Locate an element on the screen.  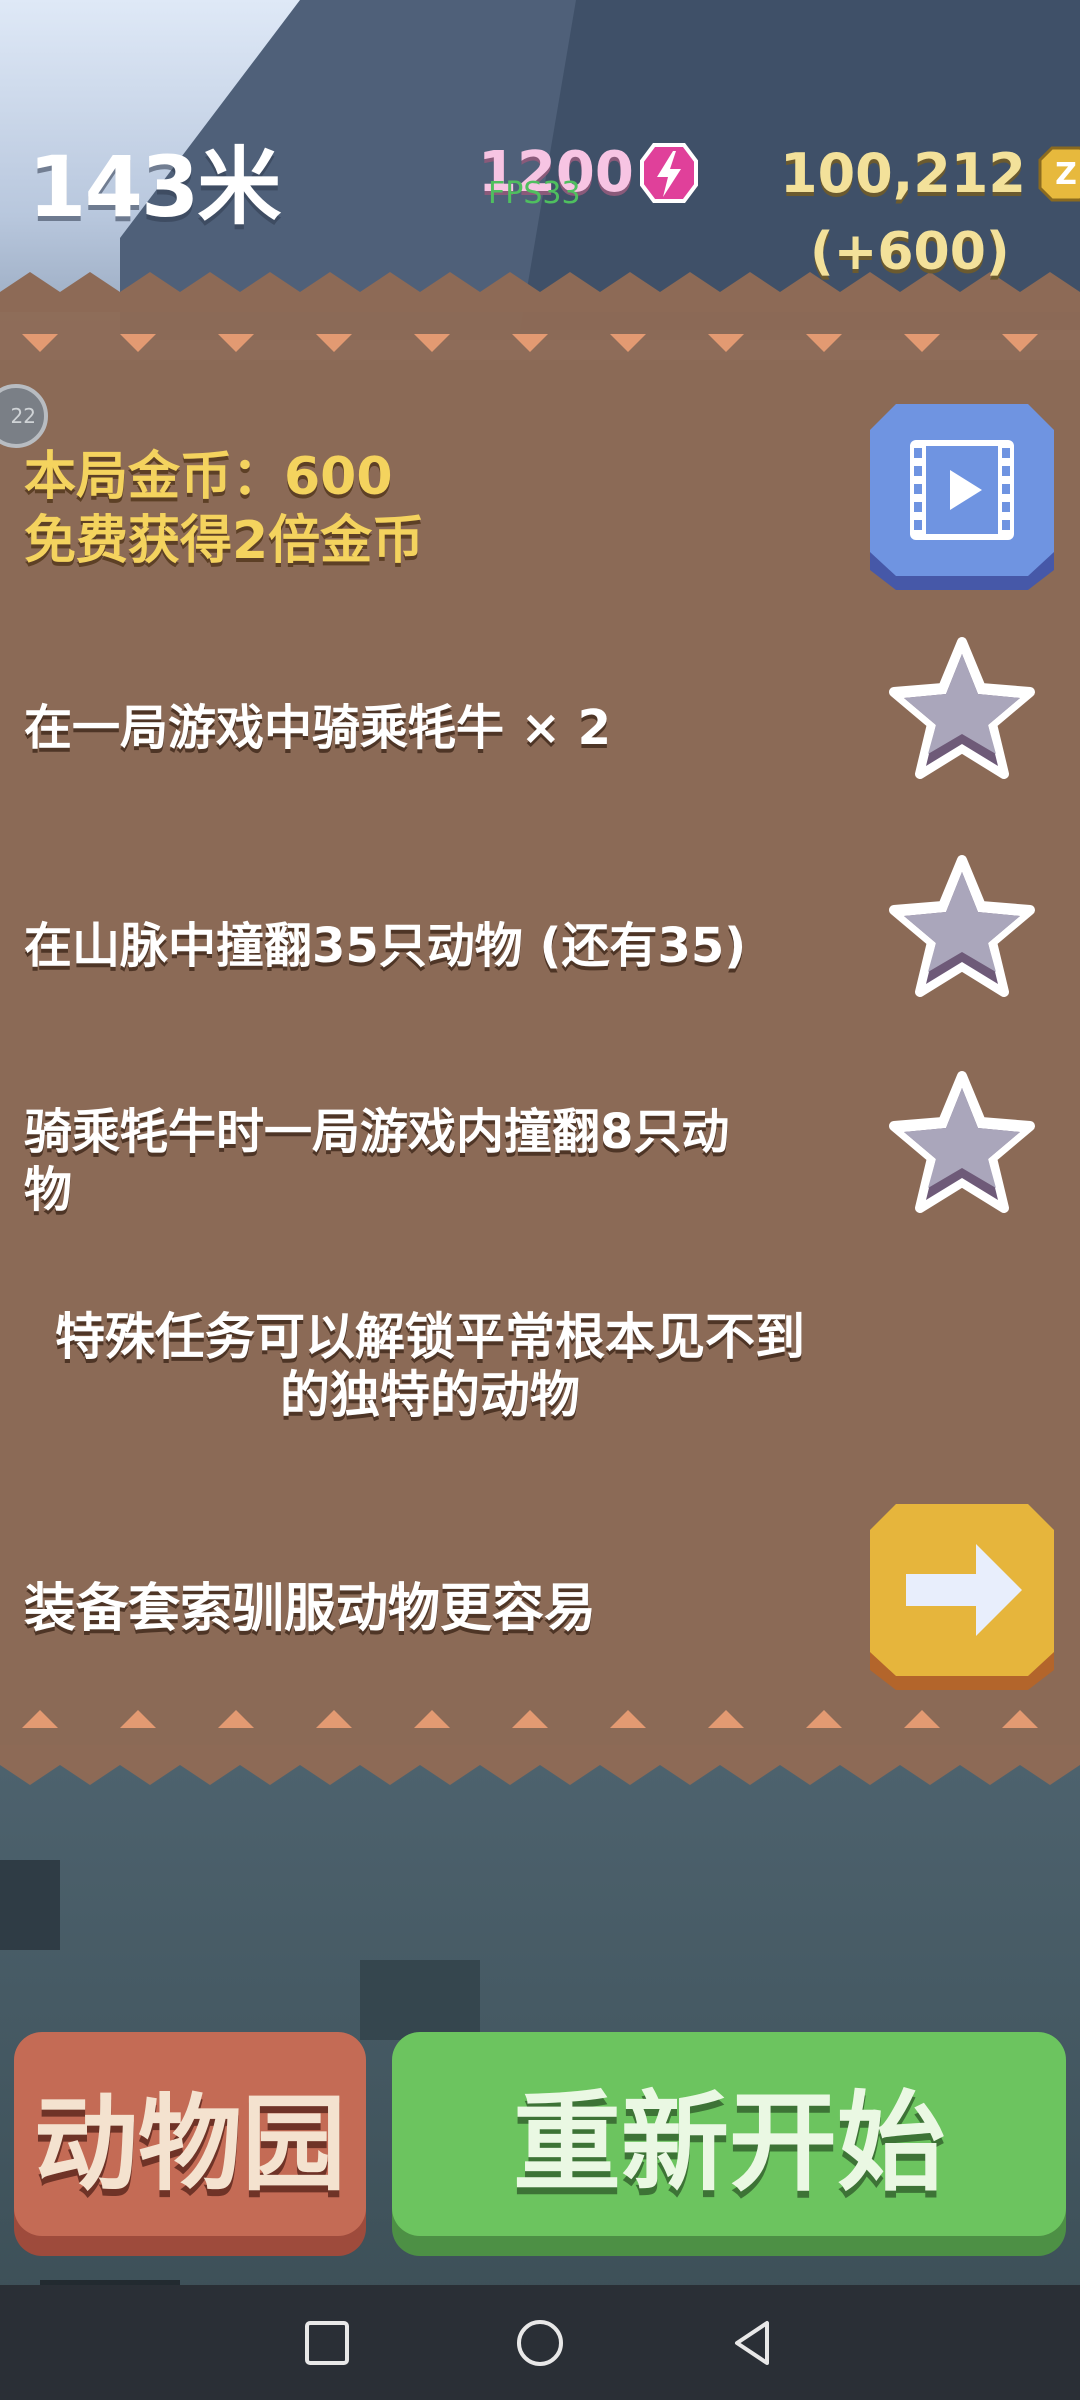
zoo-button: 动物园 is located at coordinates (190, 2134).